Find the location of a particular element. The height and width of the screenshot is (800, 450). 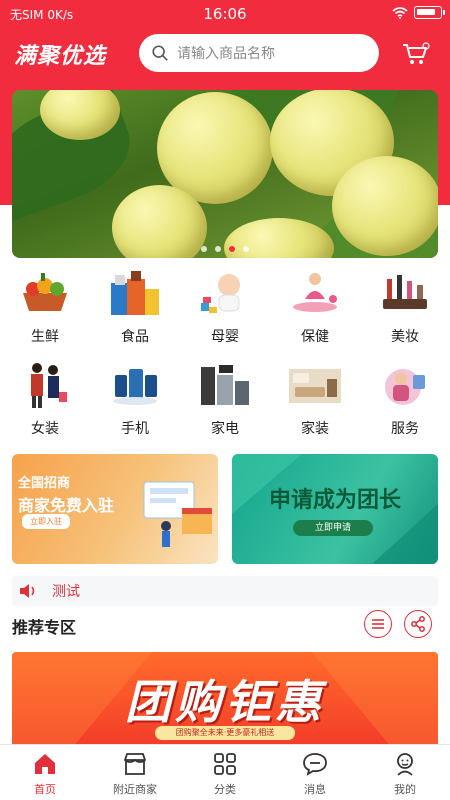

category-food: 食品 is located at coordinates (135, 307).